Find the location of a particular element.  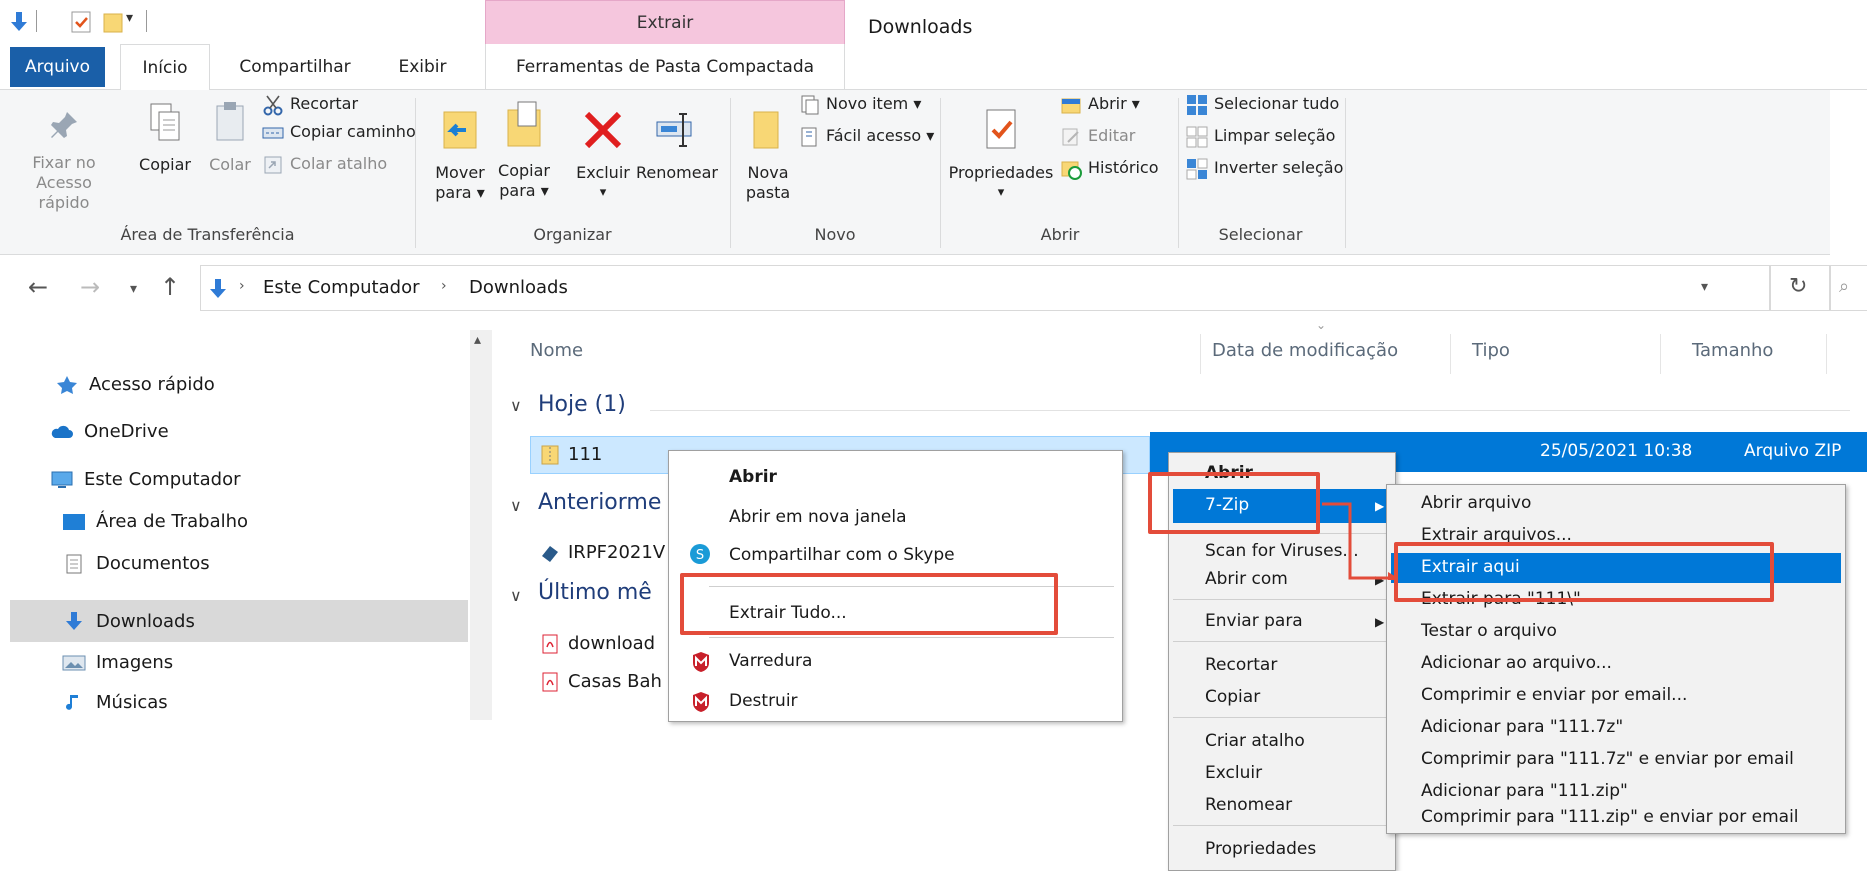

tab-arquivo: Arquivo is located at coordinates (57, 67).